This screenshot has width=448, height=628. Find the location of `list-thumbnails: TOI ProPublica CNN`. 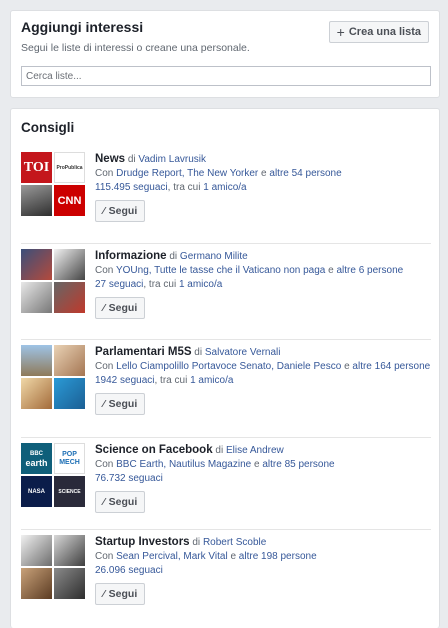

list-thumbnails: TOI ProPublica CNN is located at coordinates (53, 184).